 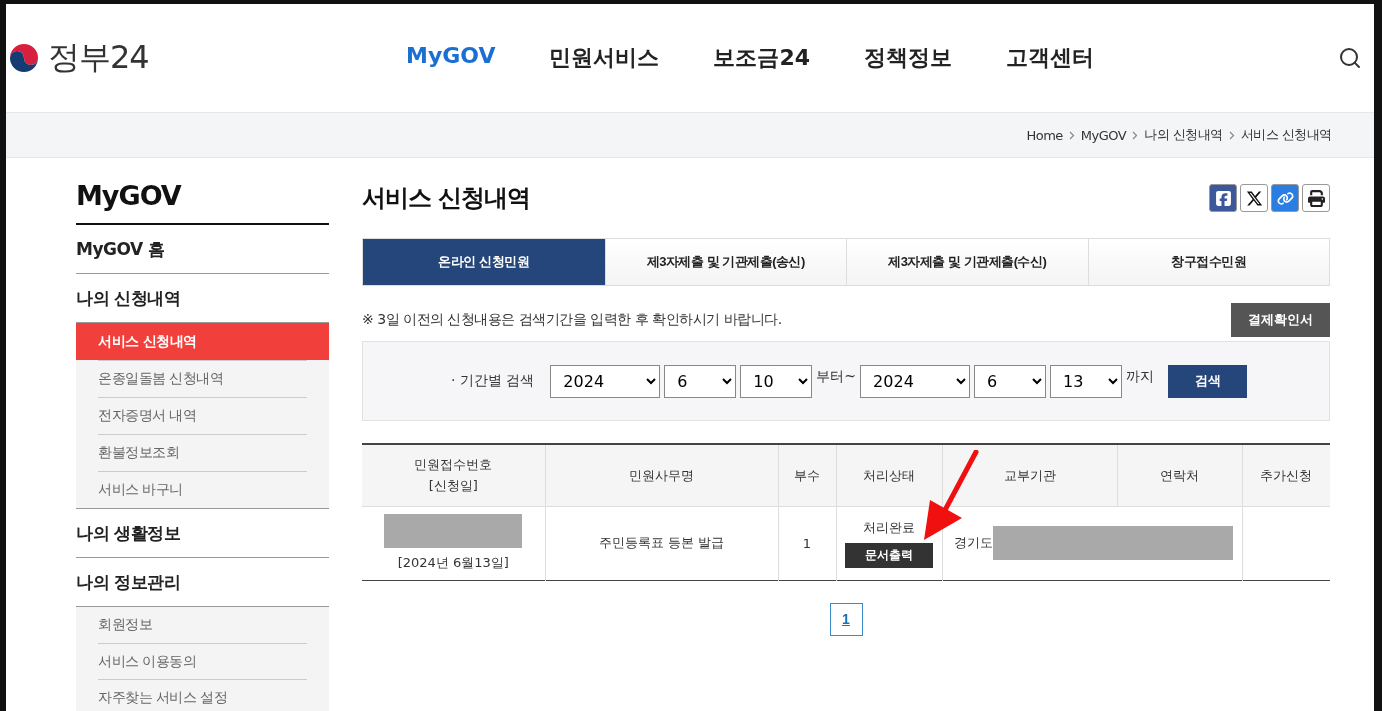 What do you see at coordinates (98, 58) in the screenshot?
I see `logo-text: 정부24` at bounding box center [98, 58].